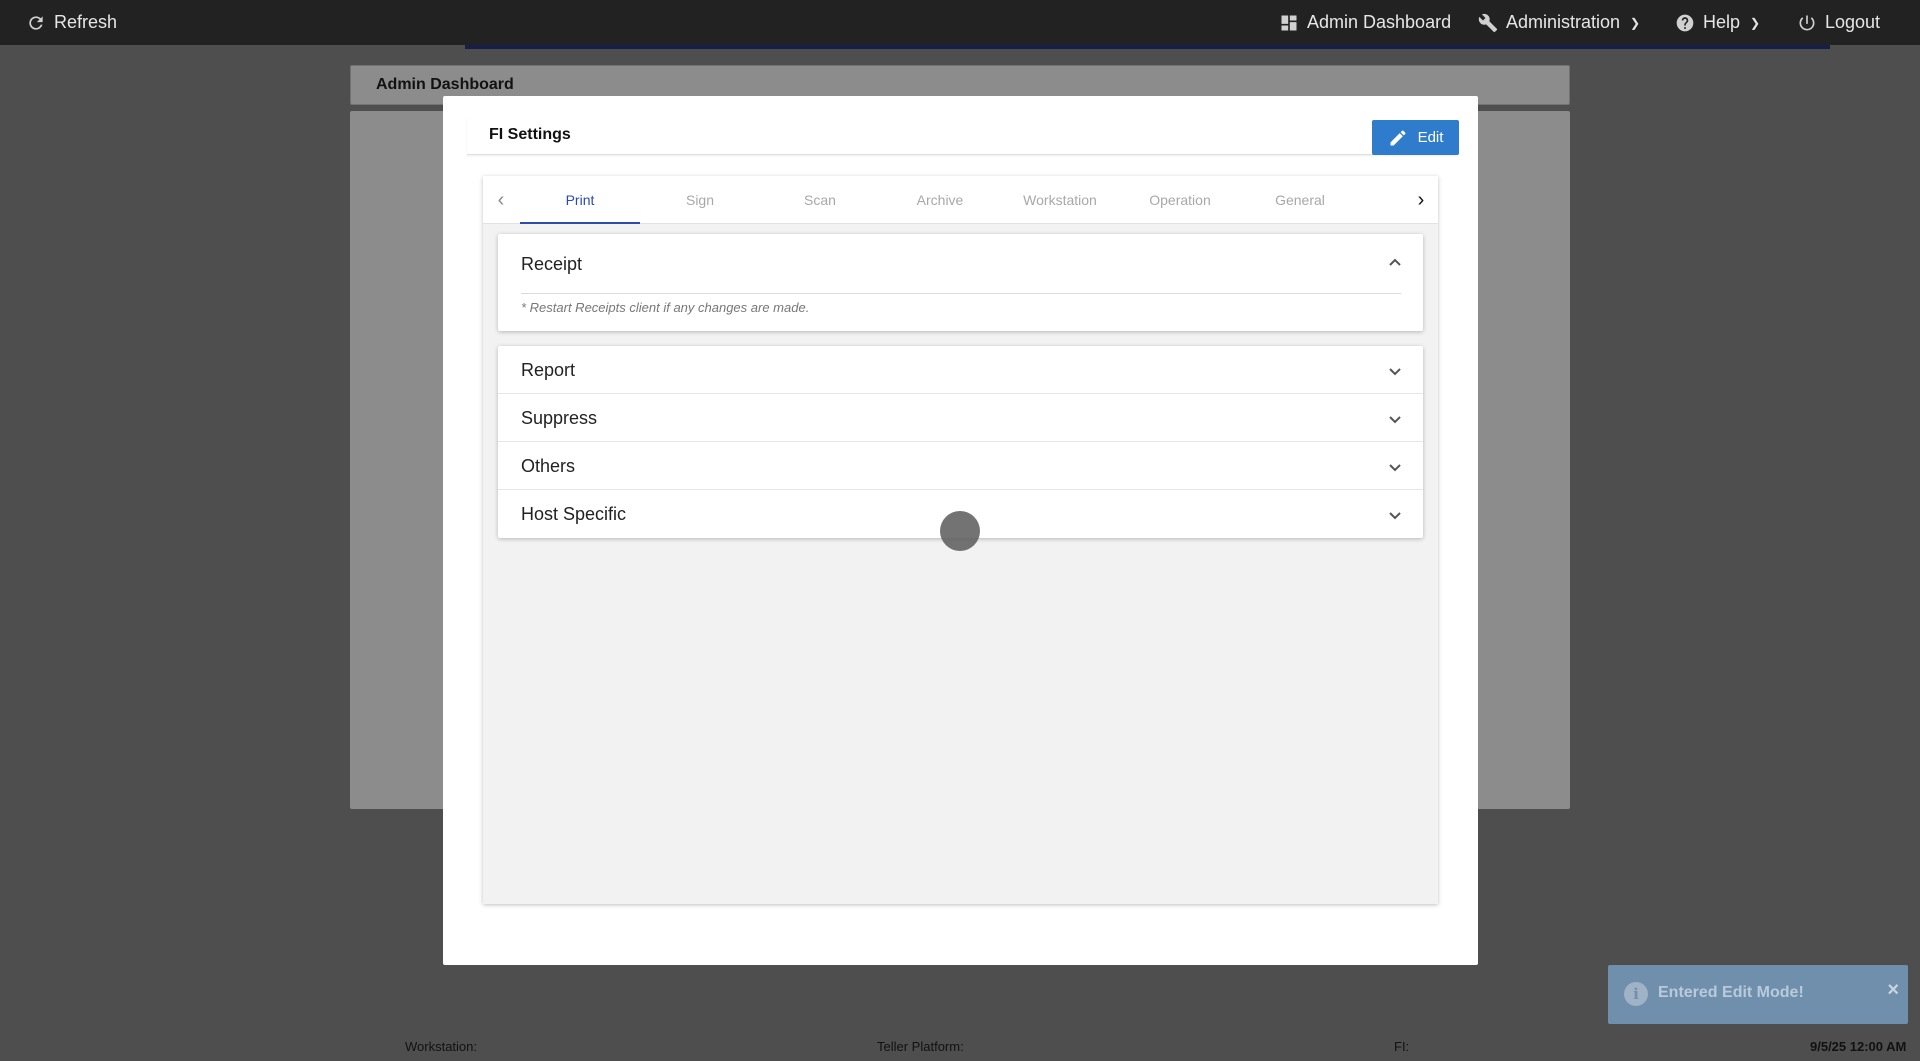 The height and width of the screenshot is (1061, 1920). What do you see at coordinates (1060, 200) in the screenshot?
I see `tab-workstation: Workstation` at bounding box center [1060, 200].